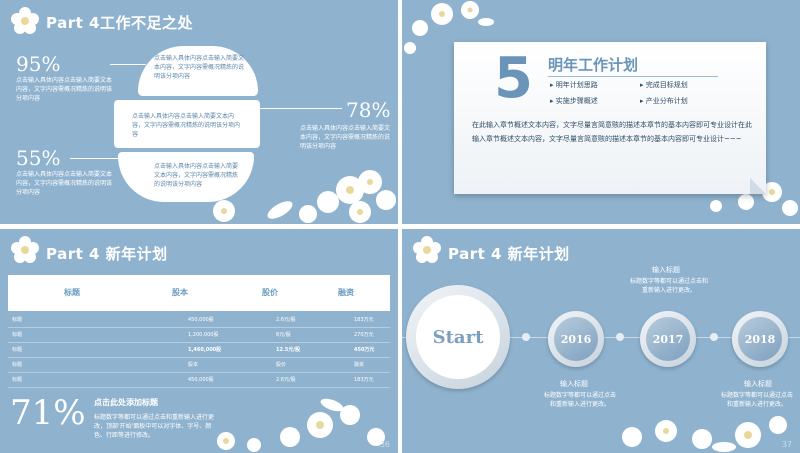 This screenshot has width=800, height=453. I want to click on table-cell: 6元/股, so click(283, 335).